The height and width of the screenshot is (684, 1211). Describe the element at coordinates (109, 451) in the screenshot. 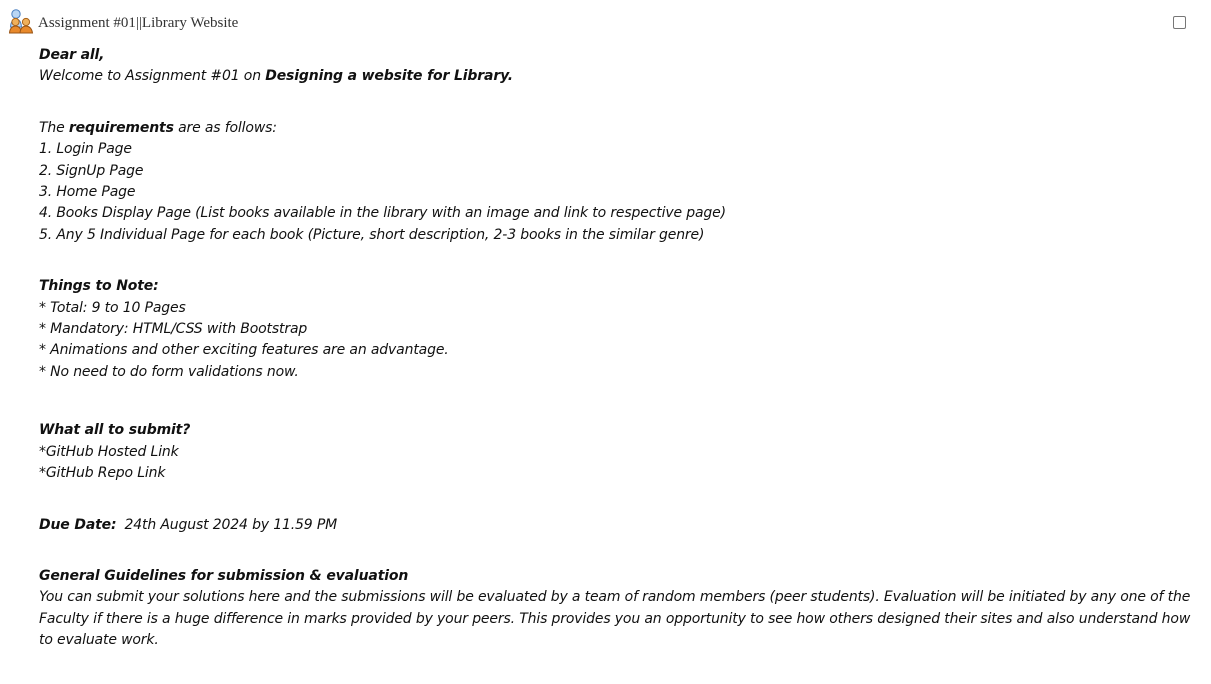

I see `submit-item: *GitHub Hosted Link` at that location.